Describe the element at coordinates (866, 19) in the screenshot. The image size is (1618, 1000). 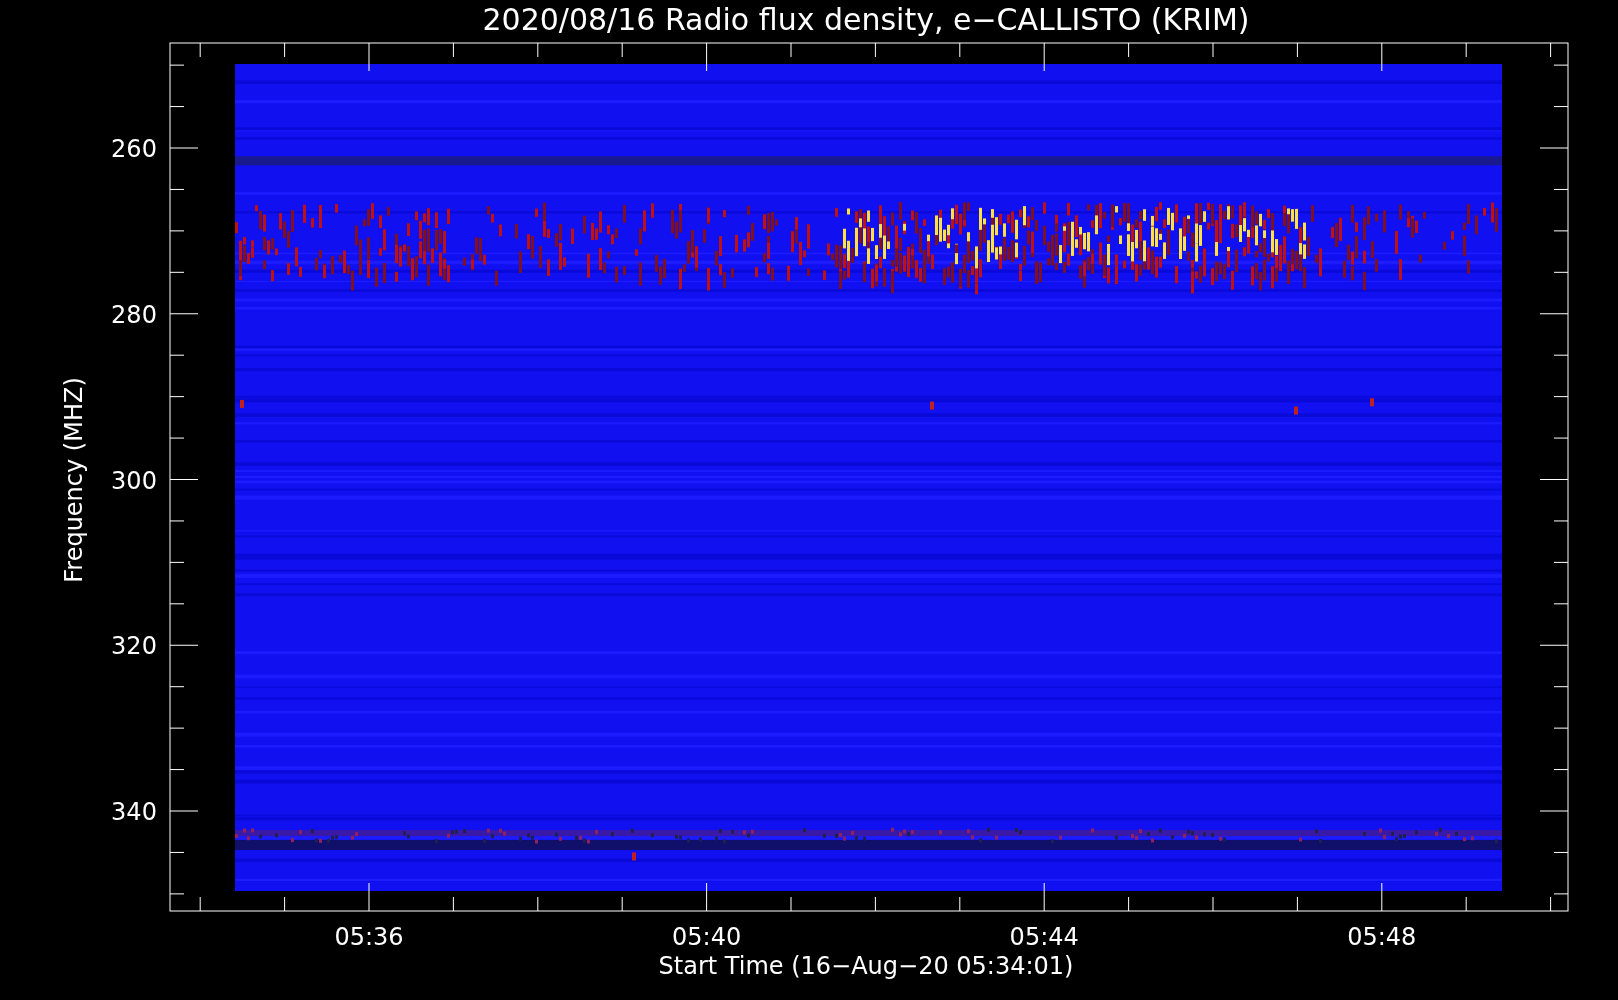
I see `chart-title: 2020/08/16 Radio flux density, e−CALLISTO (KRIM)` at that location.